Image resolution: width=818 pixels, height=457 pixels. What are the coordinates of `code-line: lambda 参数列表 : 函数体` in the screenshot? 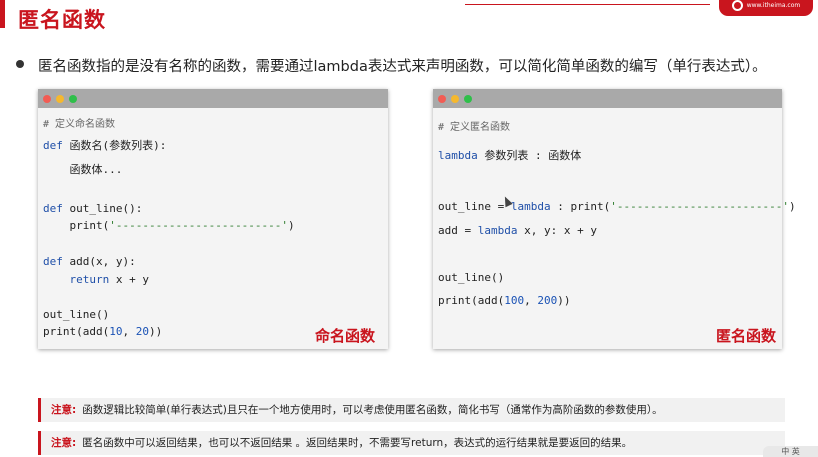 It's located at (510, 155).